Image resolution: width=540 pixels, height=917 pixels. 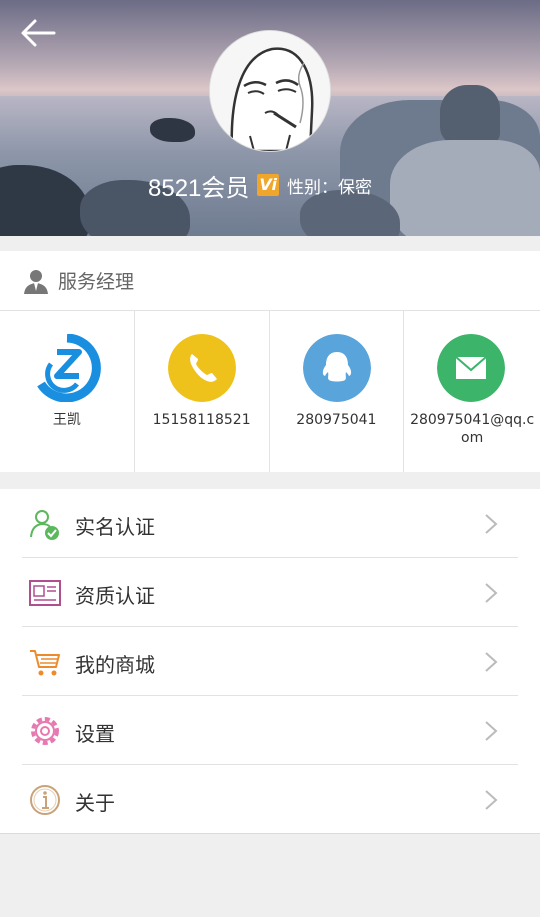 What do you see at coordinates (115, 596) in the screenshot?
I see `menu-label: 资质认证` at bounding box center [115, 596].